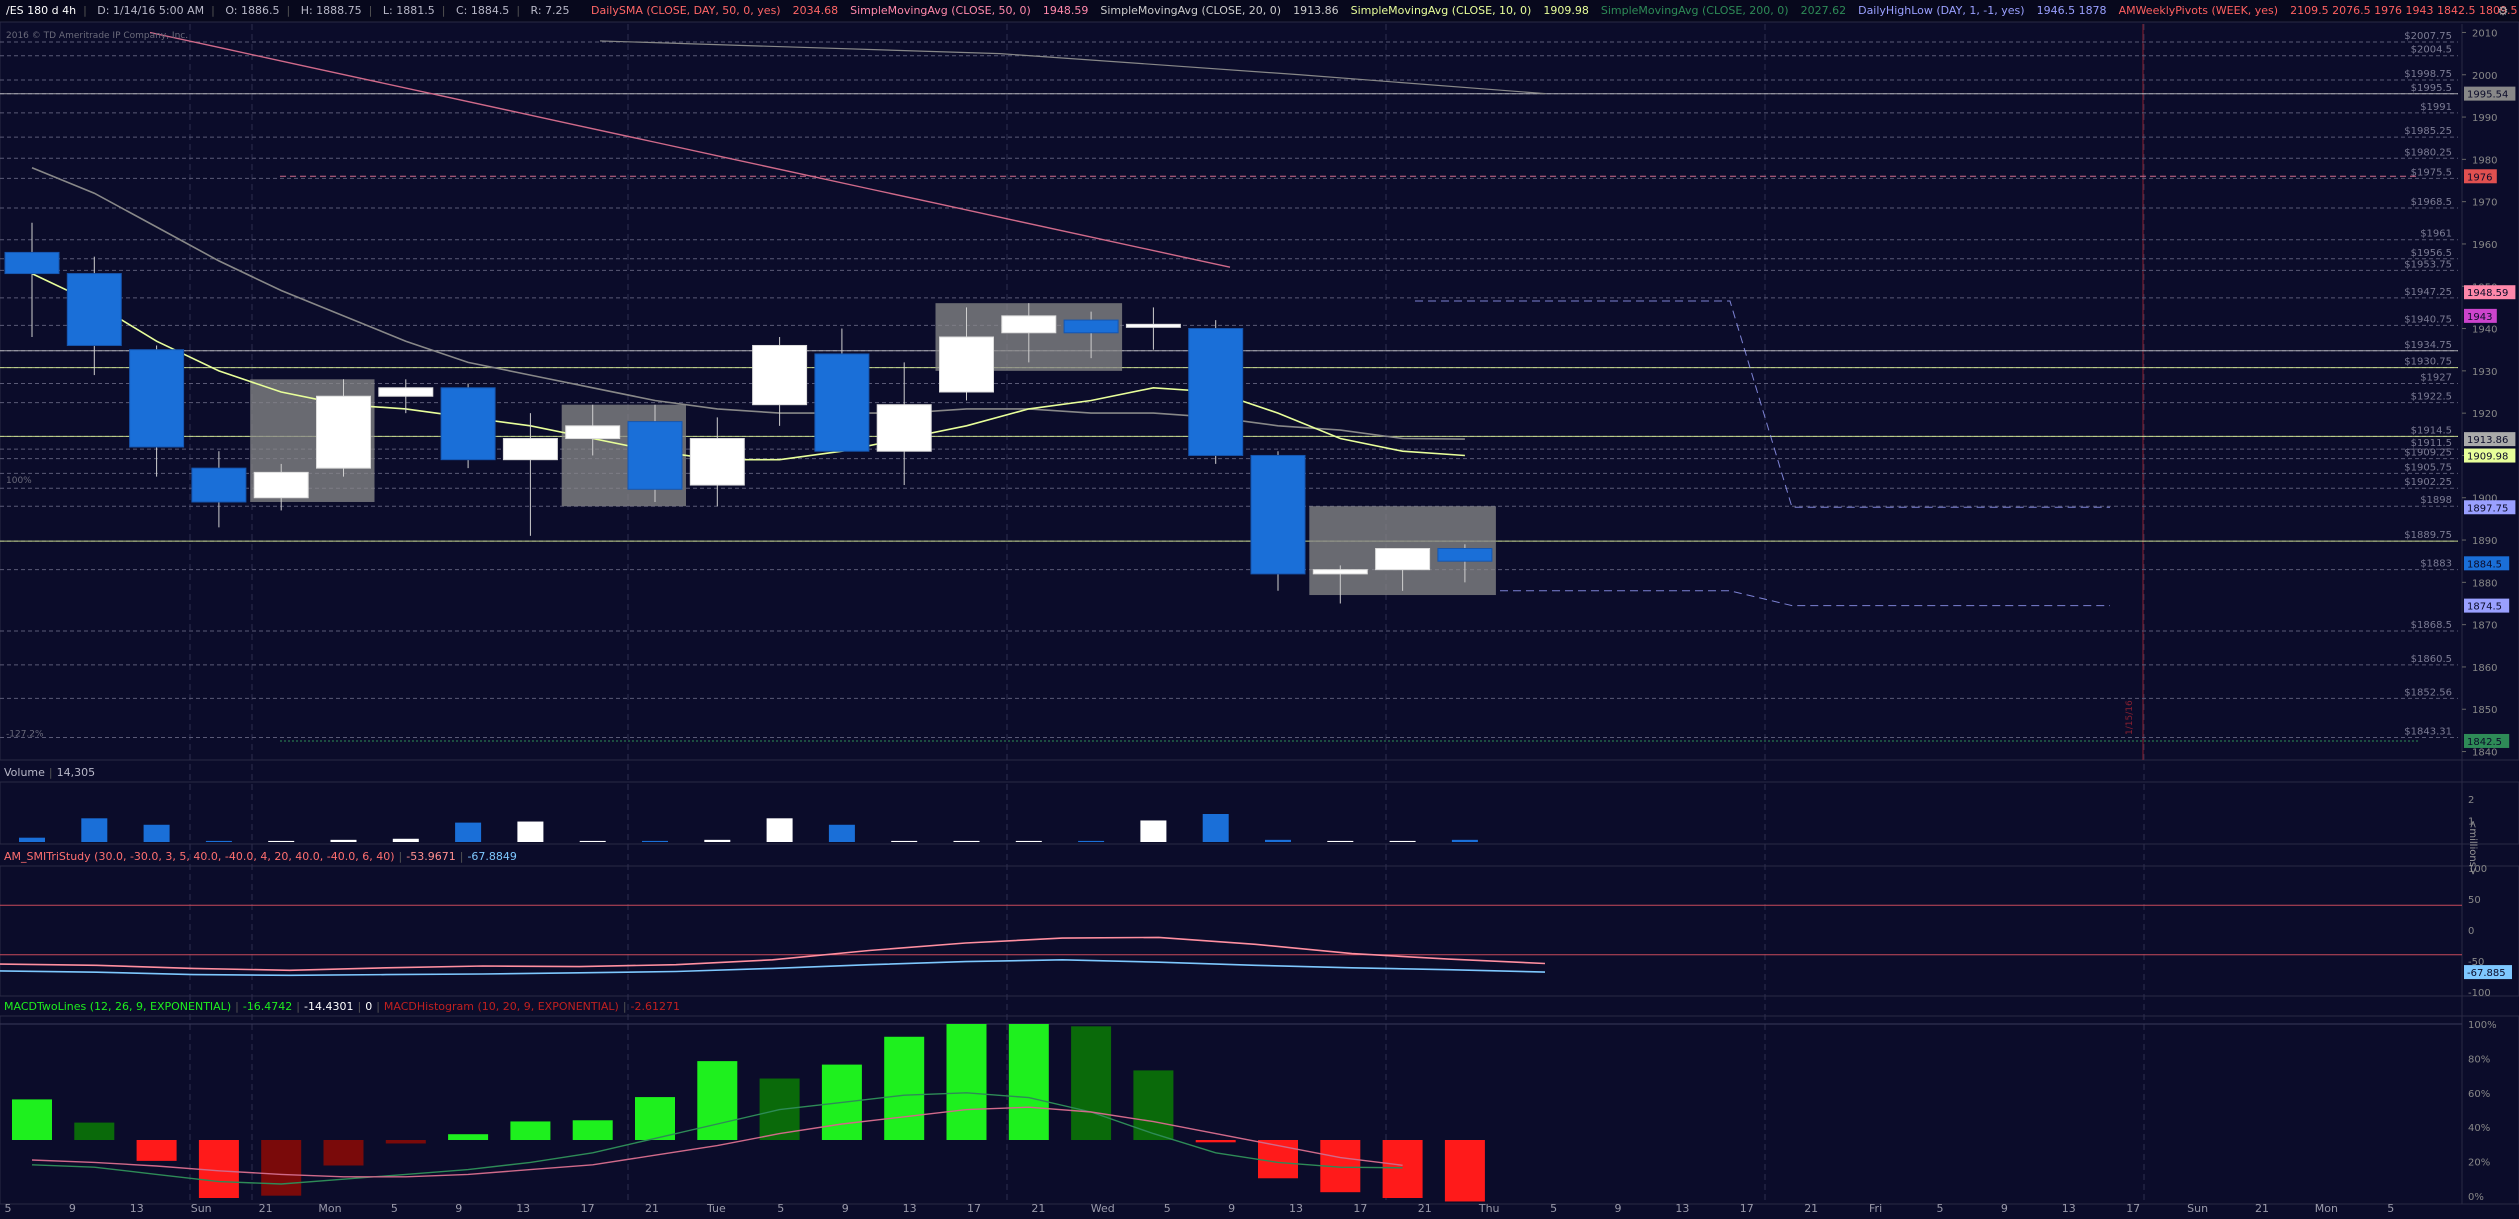 This screenshot has width=2519, height=1219. Describe the element at coordinates (2484, 33) in the screenshot. I see `price-axis-label: 2010` at that location.